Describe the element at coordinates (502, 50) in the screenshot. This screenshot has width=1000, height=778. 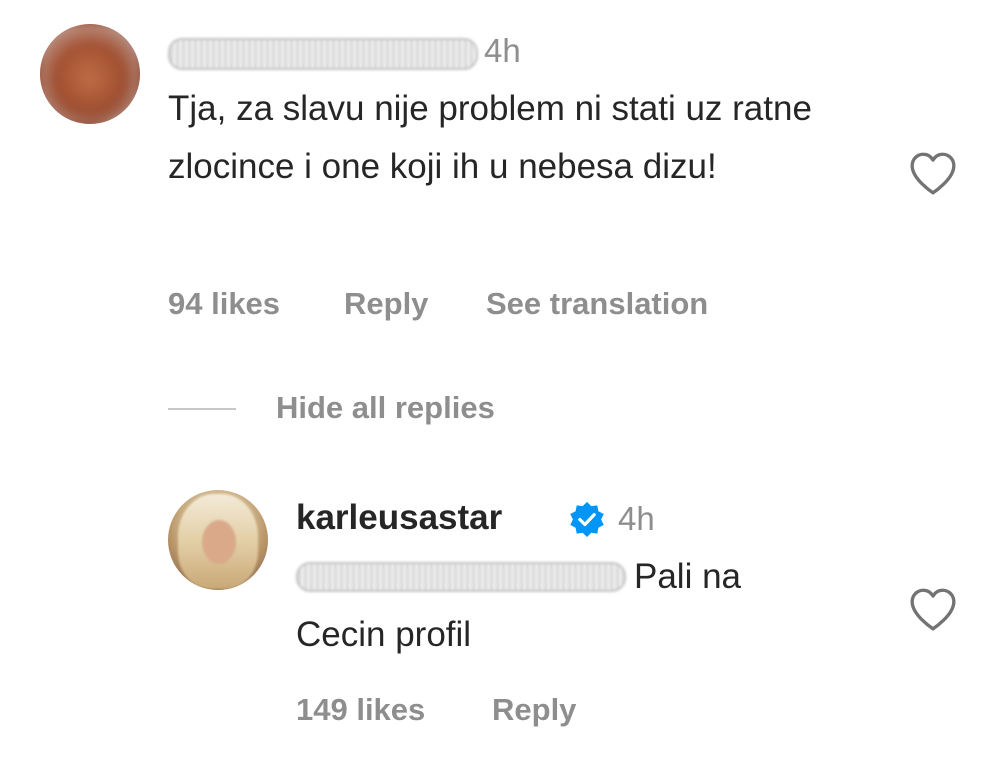
I see `comment-time: 4h` at that location.